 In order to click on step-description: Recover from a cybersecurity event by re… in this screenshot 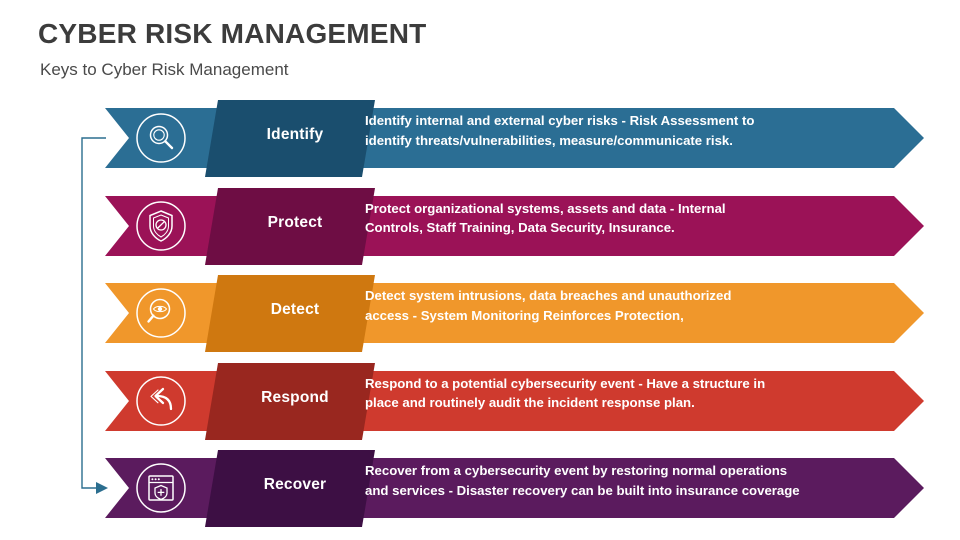, I will do `click(602, 480)`.